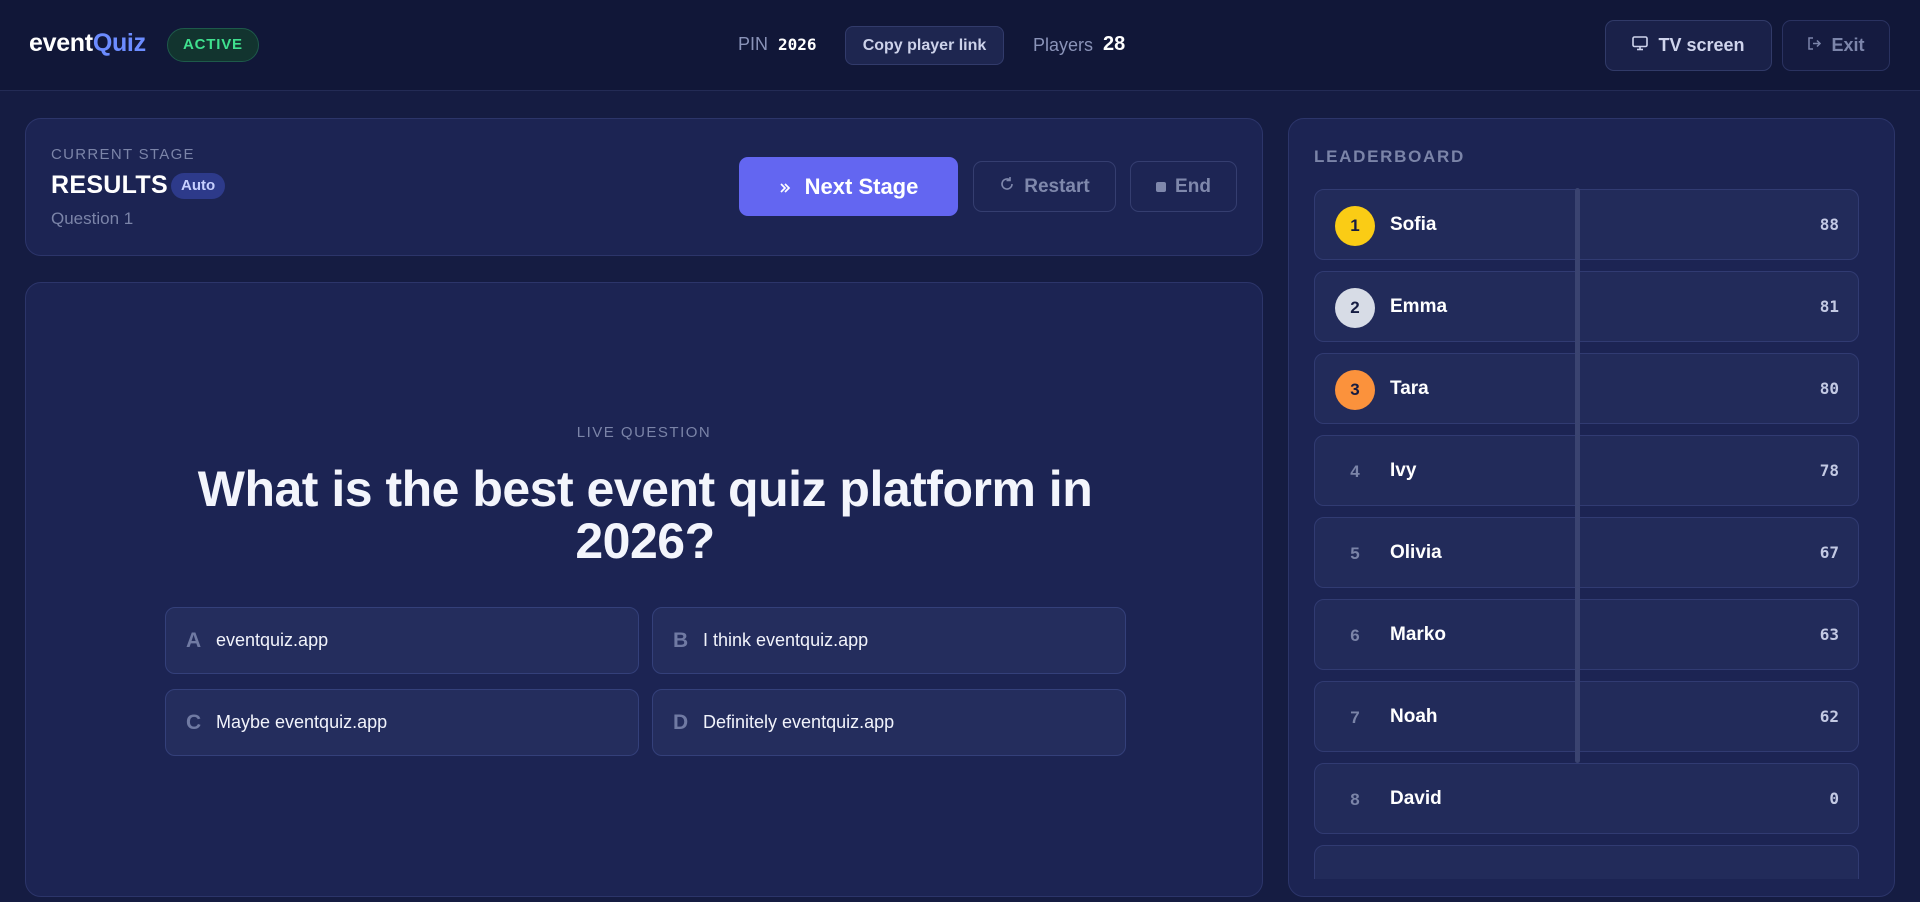 The width and height of the screenshot is (1920, 902). Describe the element at coordinates (1829, 388) in the screenshot. I see `player-score: 80` at that location.